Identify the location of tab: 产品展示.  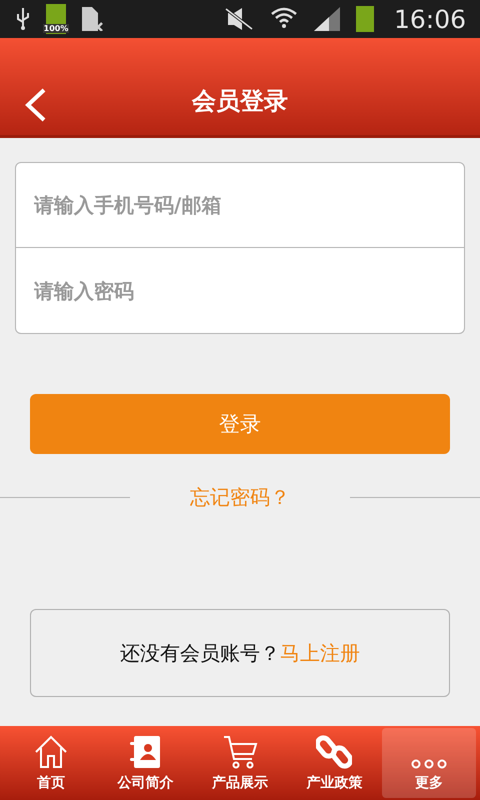
(240, 763).